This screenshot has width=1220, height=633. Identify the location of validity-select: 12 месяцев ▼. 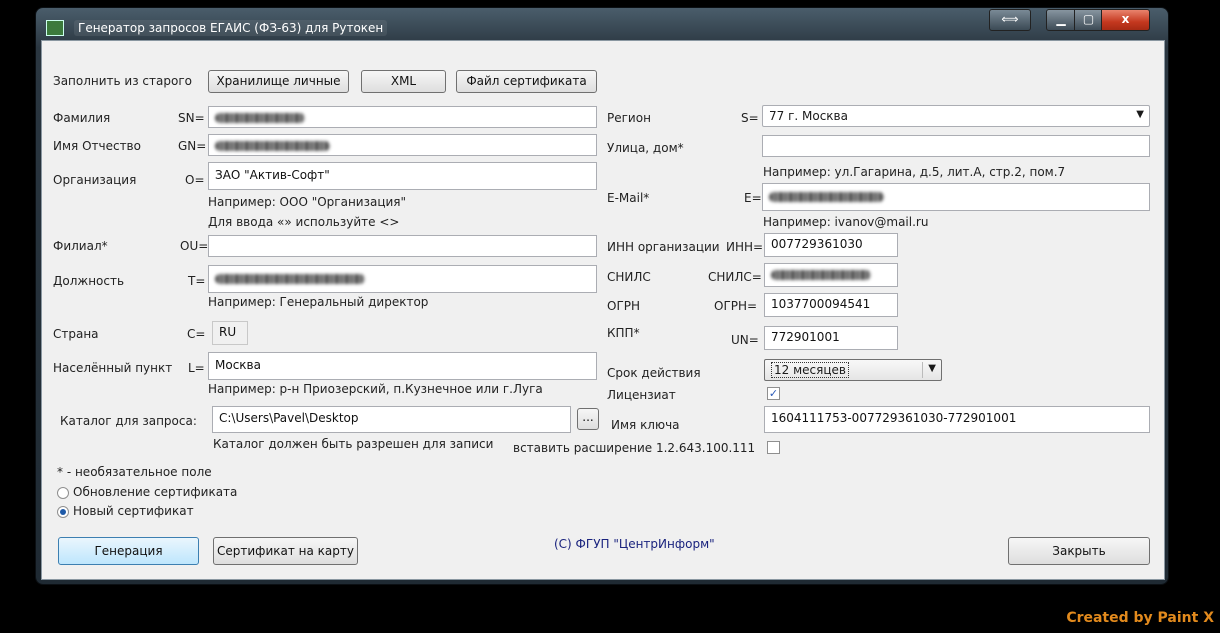
(853, 370).